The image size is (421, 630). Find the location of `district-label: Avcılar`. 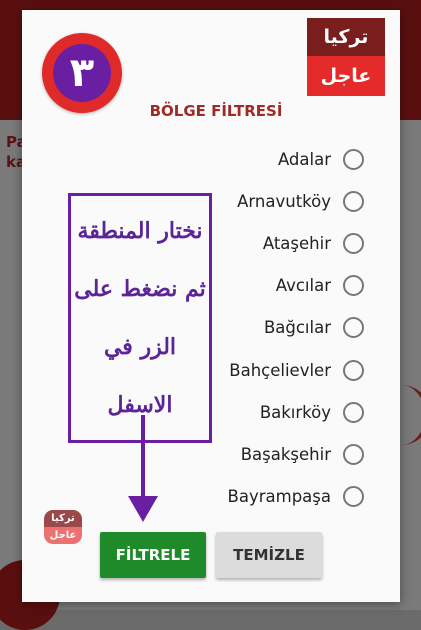

district-label: Avcılar is located at coordinates (303, 285).